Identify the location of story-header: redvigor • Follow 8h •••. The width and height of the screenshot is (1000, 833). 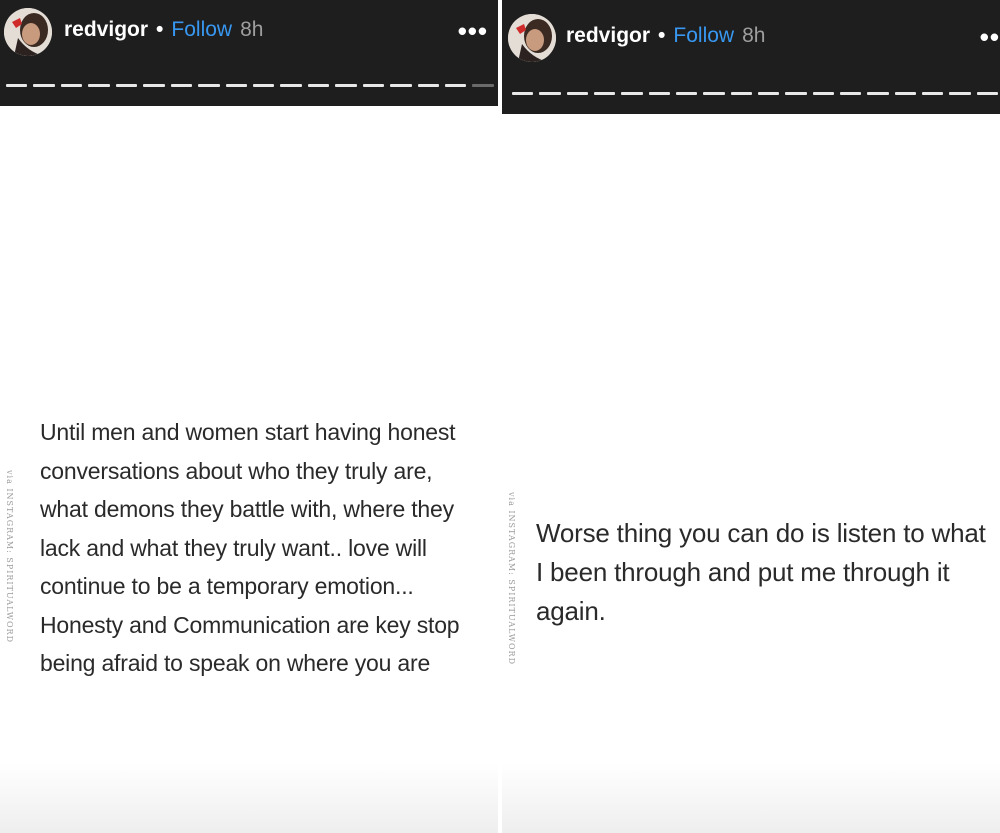
(249, 53).